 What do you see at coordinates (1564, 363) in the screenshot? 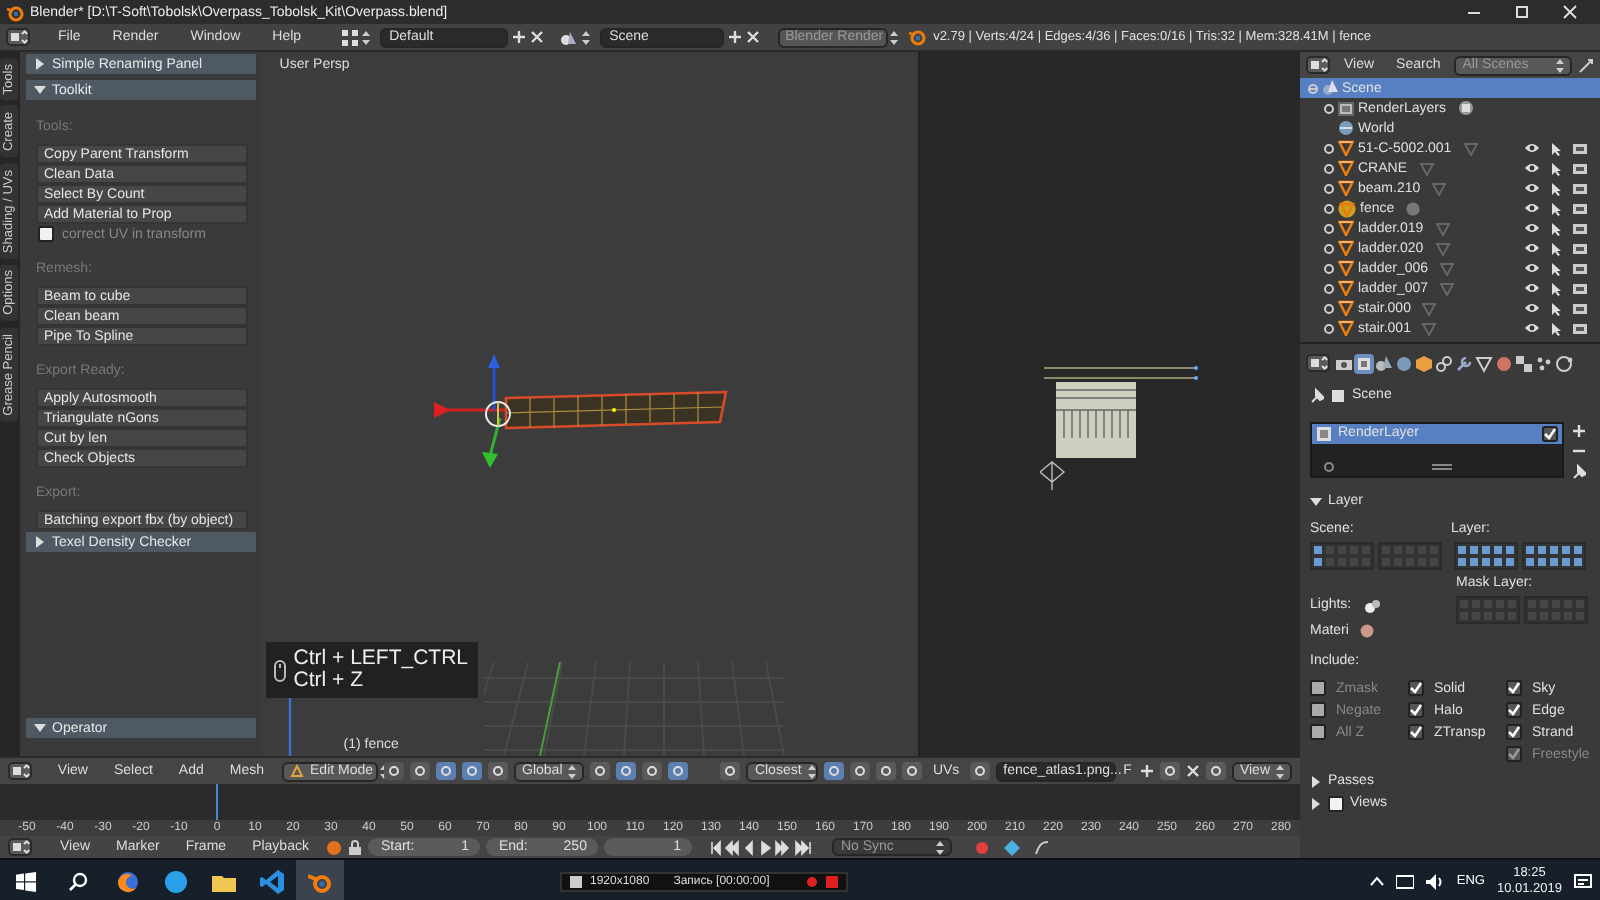
I see `orbit-icon` at bounding box center [1564, 363].